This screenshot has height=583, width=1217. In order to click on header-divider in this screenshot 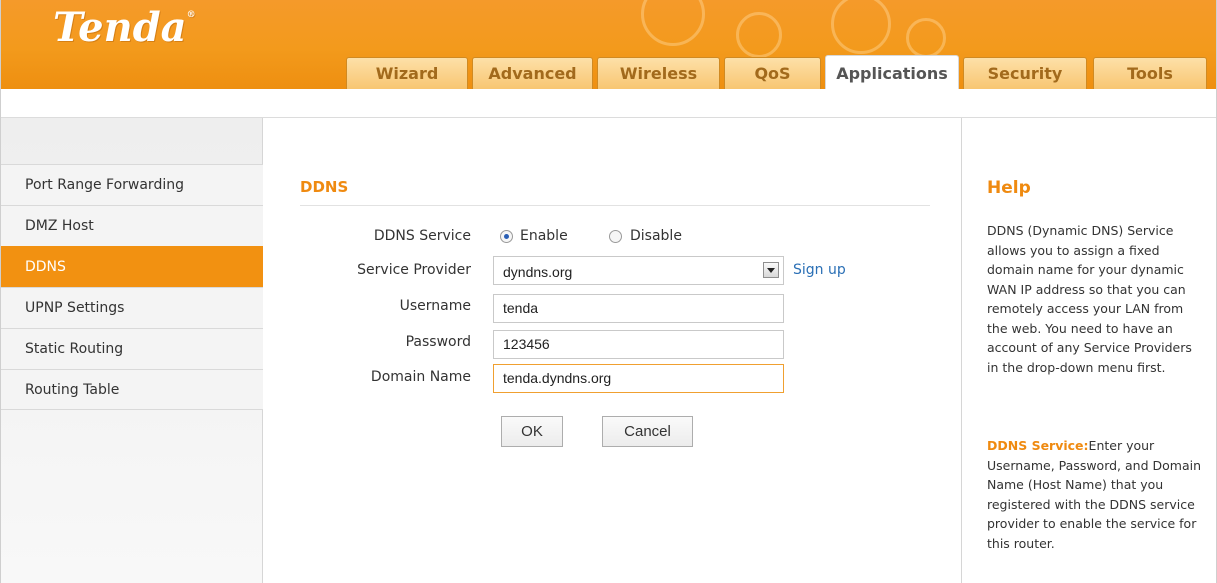, I will do `click(608, 103)`.